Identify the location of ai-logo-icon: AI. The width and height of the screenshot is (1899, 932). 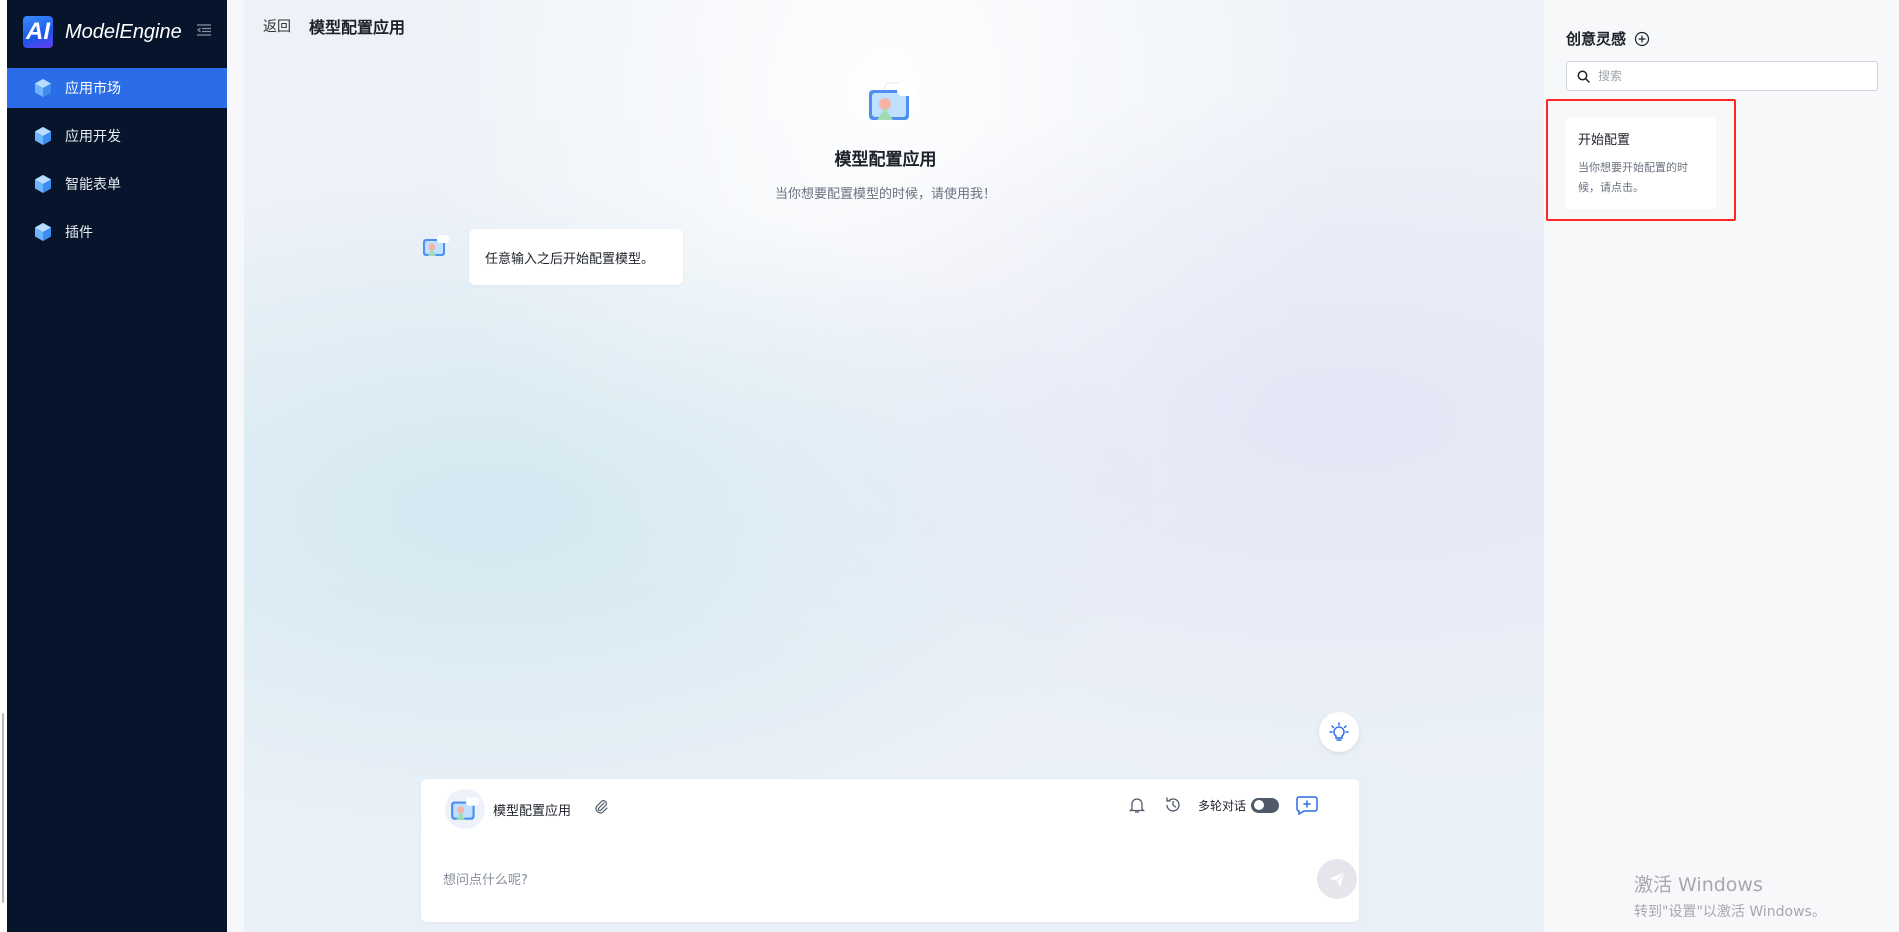
(38, 32).